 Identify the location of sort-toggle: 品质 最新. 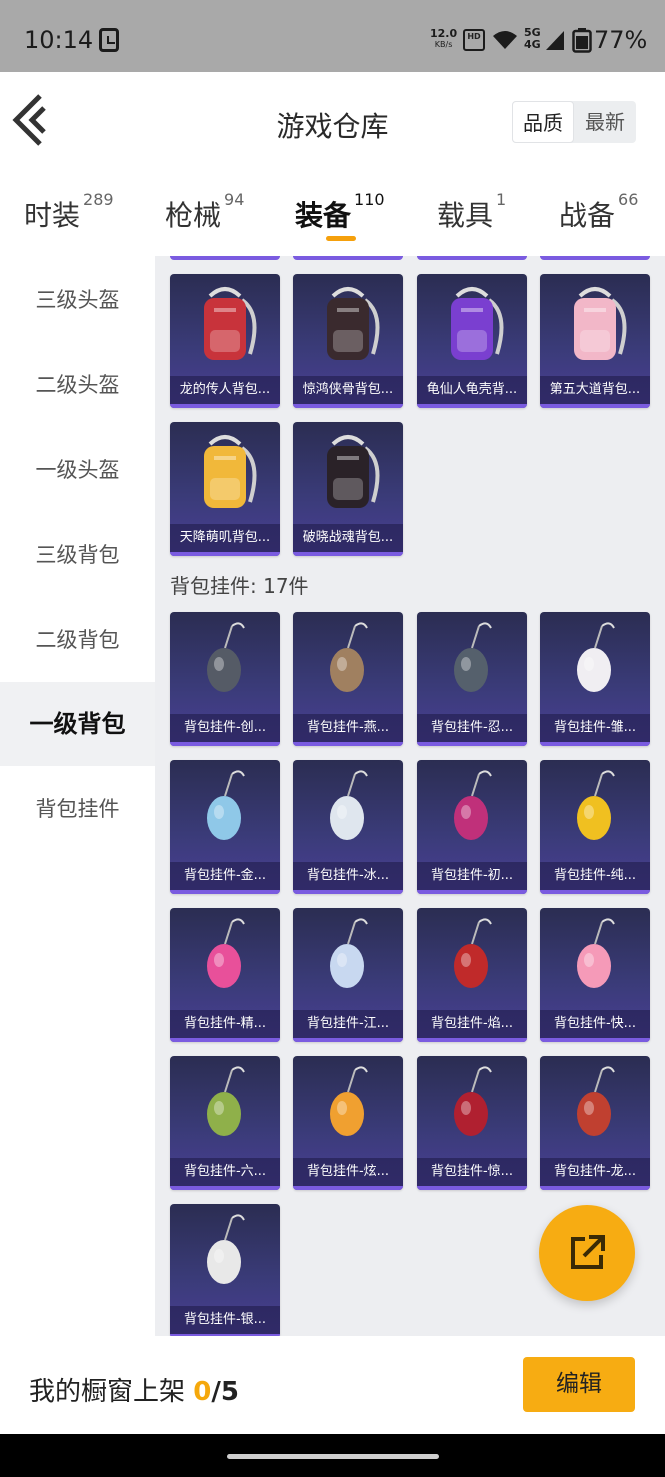
(574, 122).